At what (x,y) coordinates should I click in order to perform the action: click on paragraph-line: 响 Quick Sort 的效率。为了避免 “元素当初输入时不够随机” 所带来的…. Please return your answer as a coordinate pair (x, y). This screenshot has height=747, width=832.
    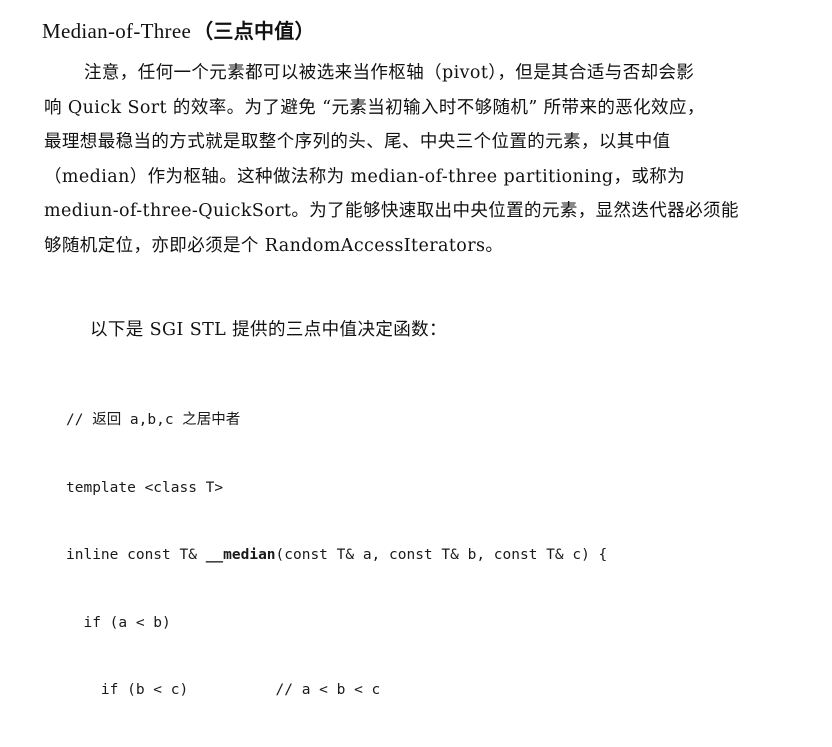
    Looking at the image, I should click on (374, 107).